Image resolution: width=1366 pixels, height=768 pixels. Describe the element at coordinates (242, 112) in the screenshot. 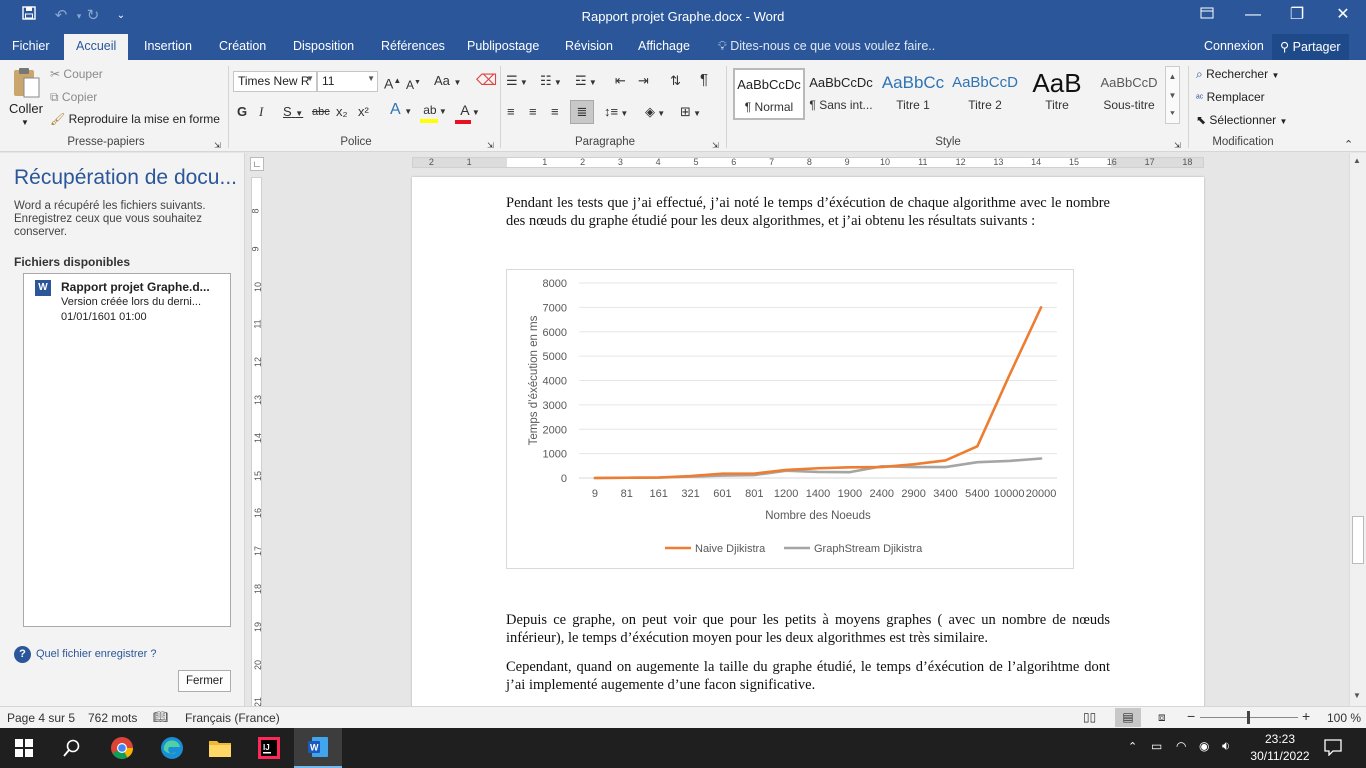

I see `bold-button: G` at that location.